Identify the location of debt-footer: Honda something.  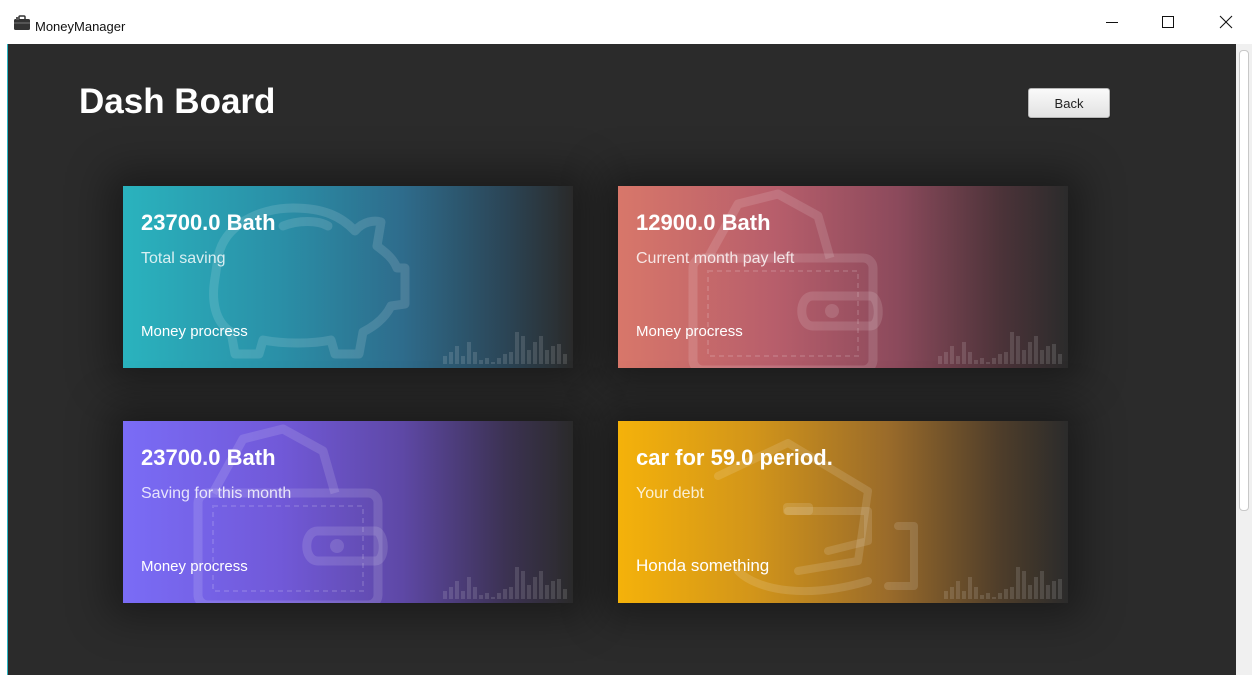
(703, 565).